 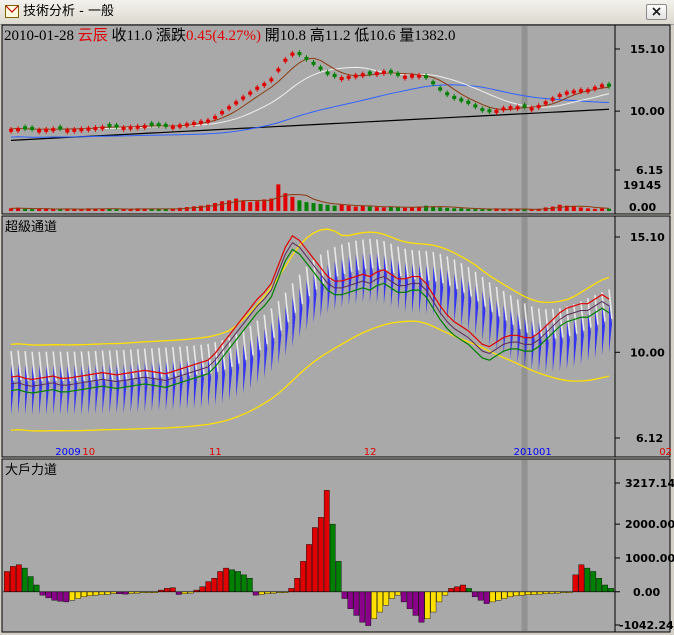 What do you see at coordinates (170, 36) in the screenshot?
I see `change-label: 漲跌` at bounding box center [170, 36].